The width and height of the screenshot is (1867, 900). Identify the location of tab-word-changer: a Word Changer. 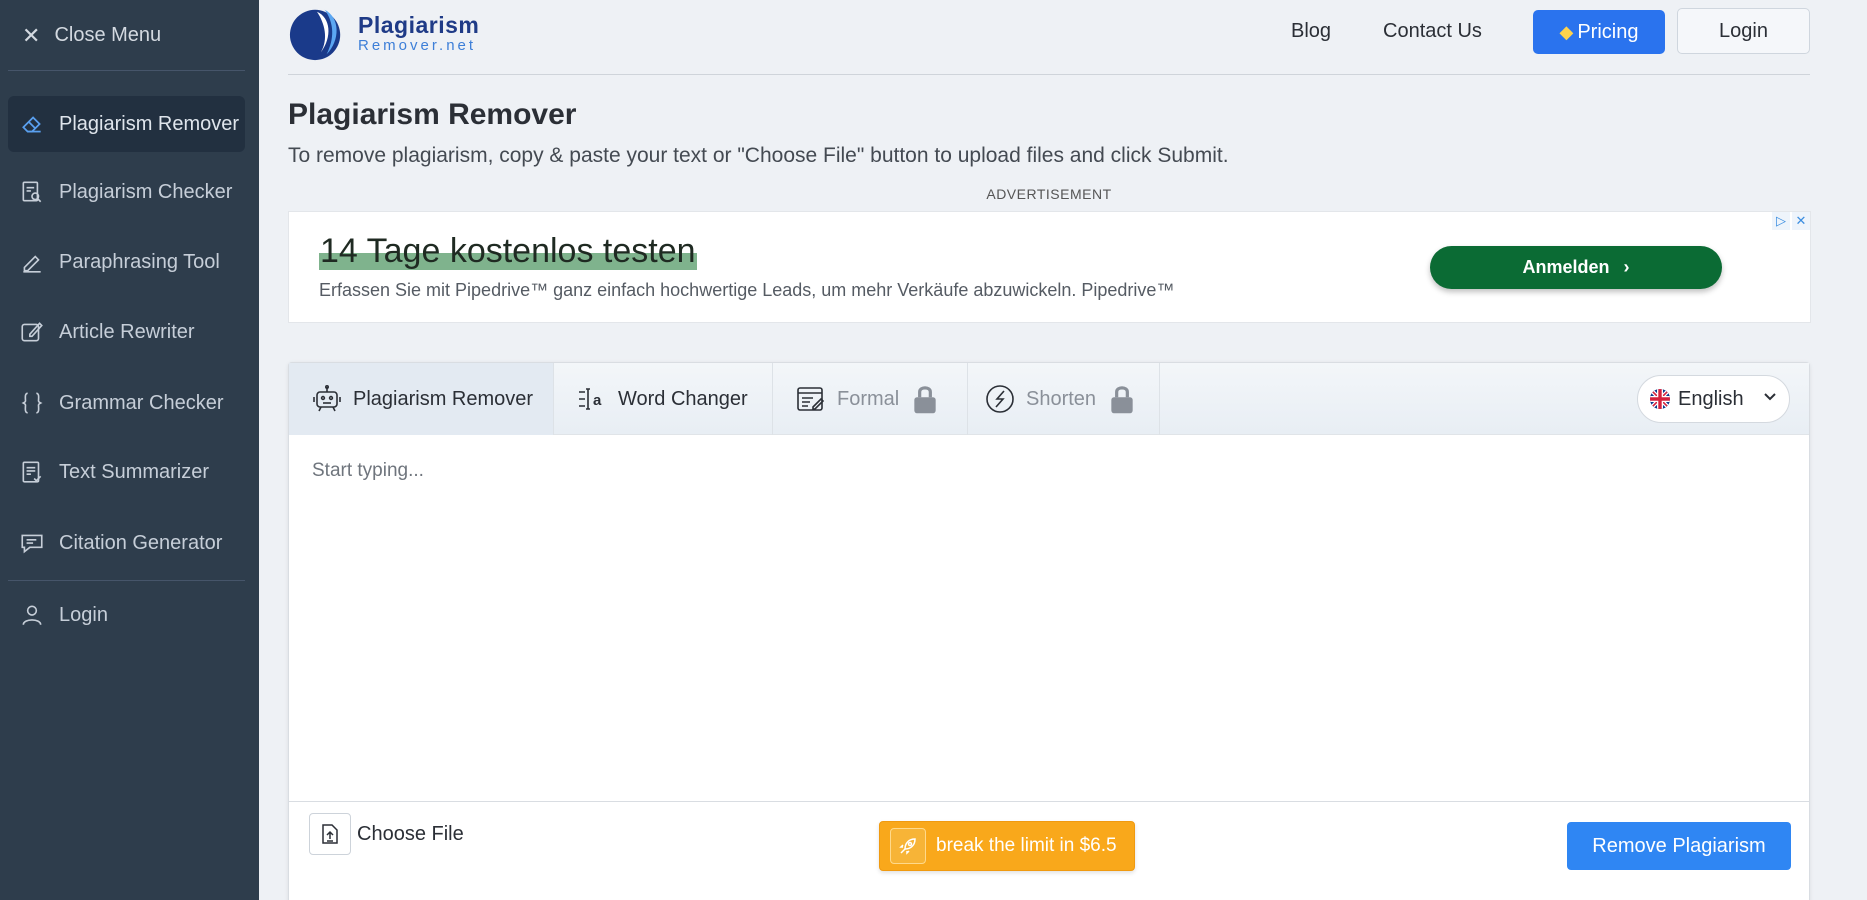
(663, 399).